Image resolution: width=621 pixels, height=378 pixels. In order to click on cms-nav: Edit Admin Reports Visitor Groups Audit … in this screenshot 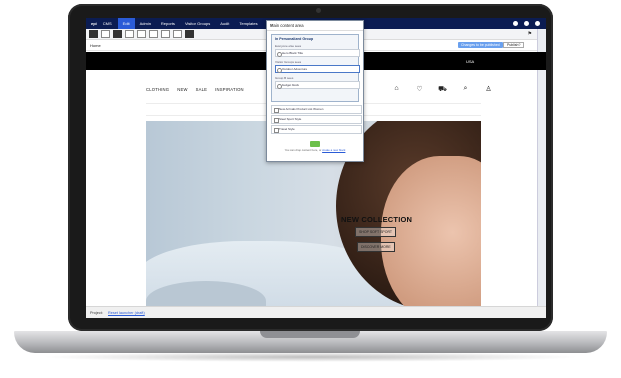, I will do `click(190, 23)`.